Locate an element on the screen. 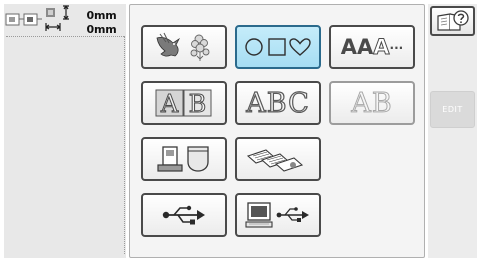 This screenshot has height=262, width=481. height-unit: mm is located at coordinates (105, 15).